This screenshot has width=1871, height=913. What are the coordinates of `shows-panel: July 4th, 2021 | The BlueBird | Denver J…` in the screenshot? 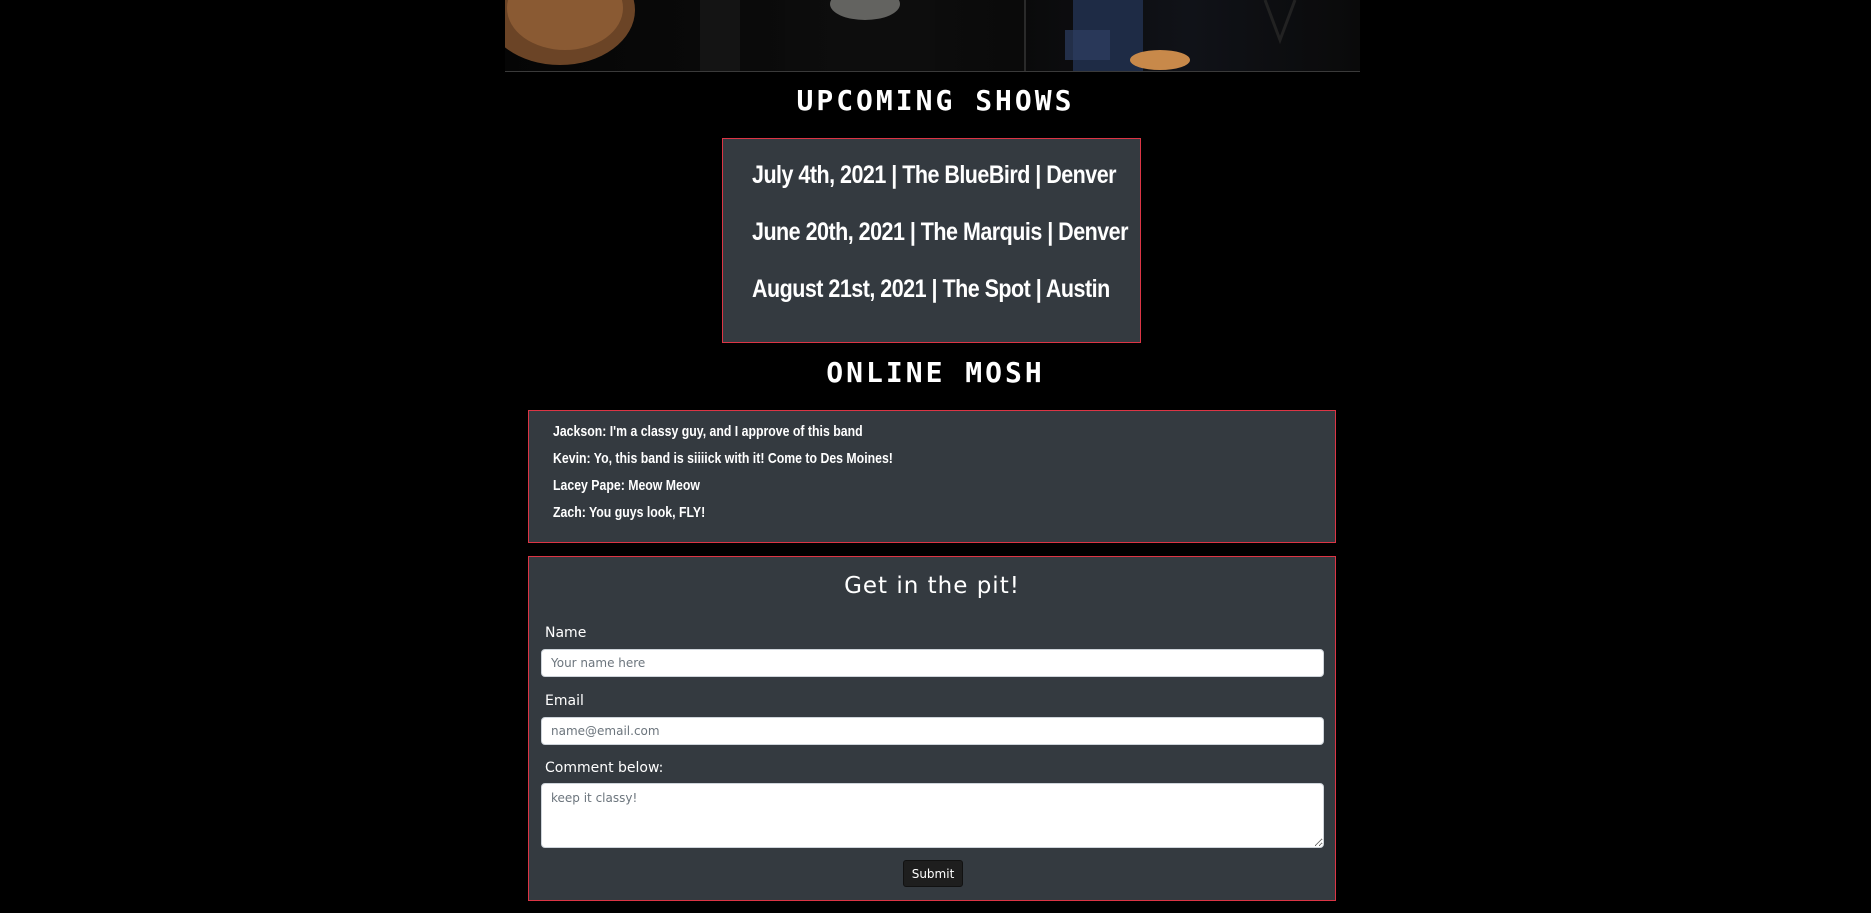 It's located at (931, 240).